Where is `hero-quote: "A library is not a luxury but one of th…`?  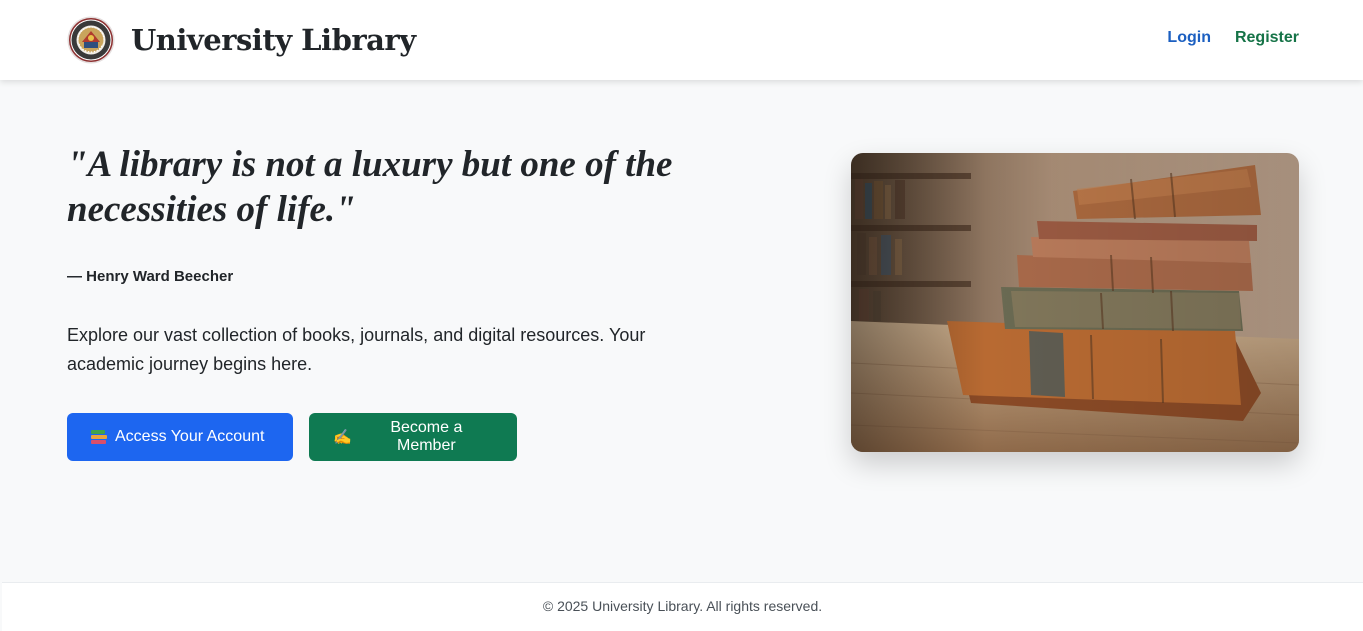 hero-quote: "A library is not a luxury but one of th… is located at coordinates (370, 187).